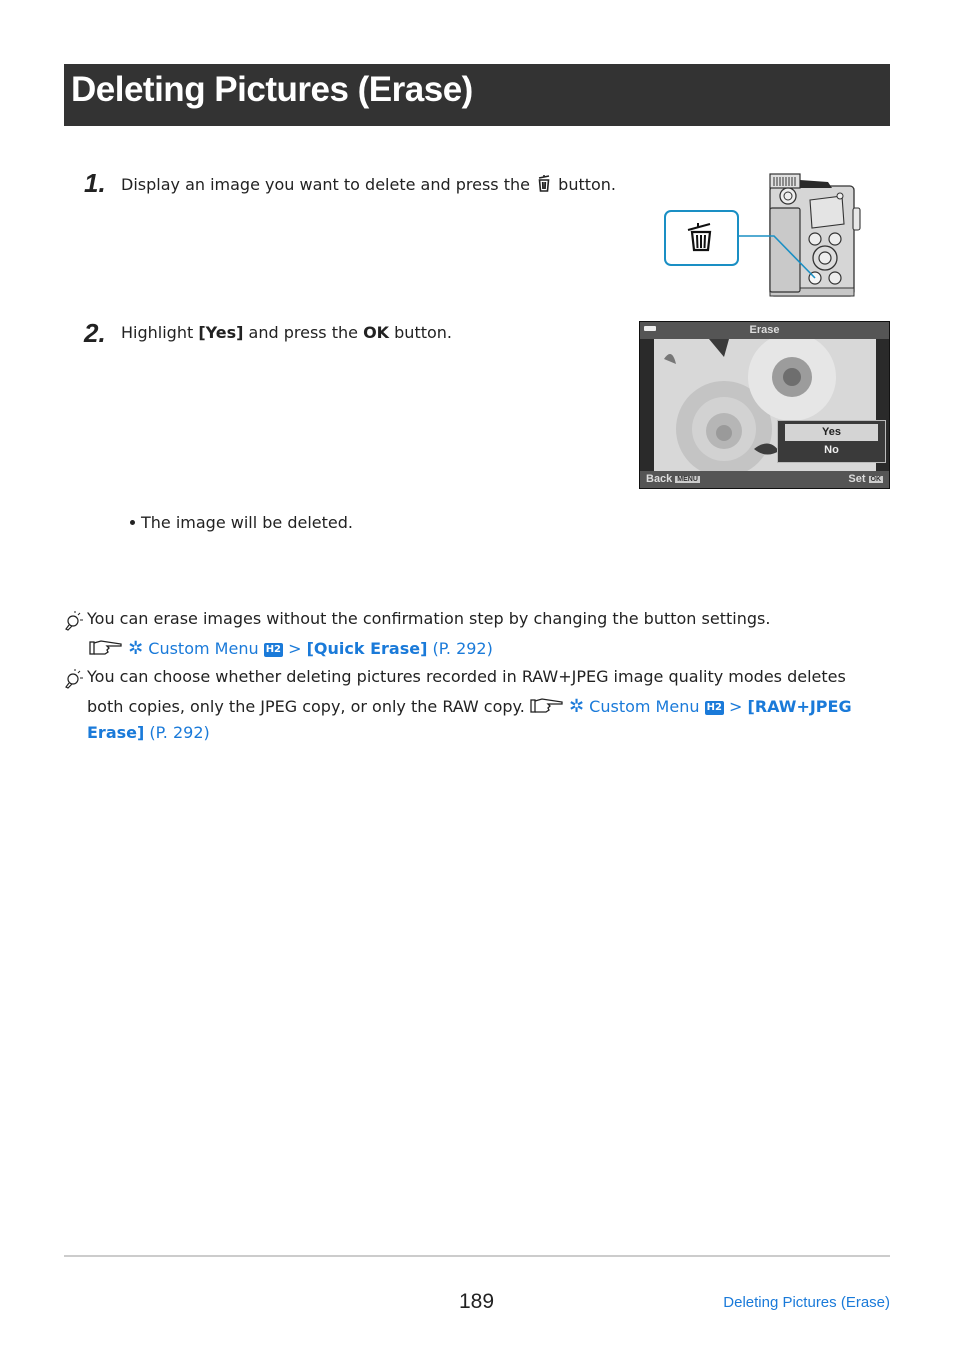 This screenshot has height=1354, width=954. Describe the element at coordinates (806, 1302) in the screenshot. I see `footer-section-link: Deleting Pictures (Erase)` at that location.